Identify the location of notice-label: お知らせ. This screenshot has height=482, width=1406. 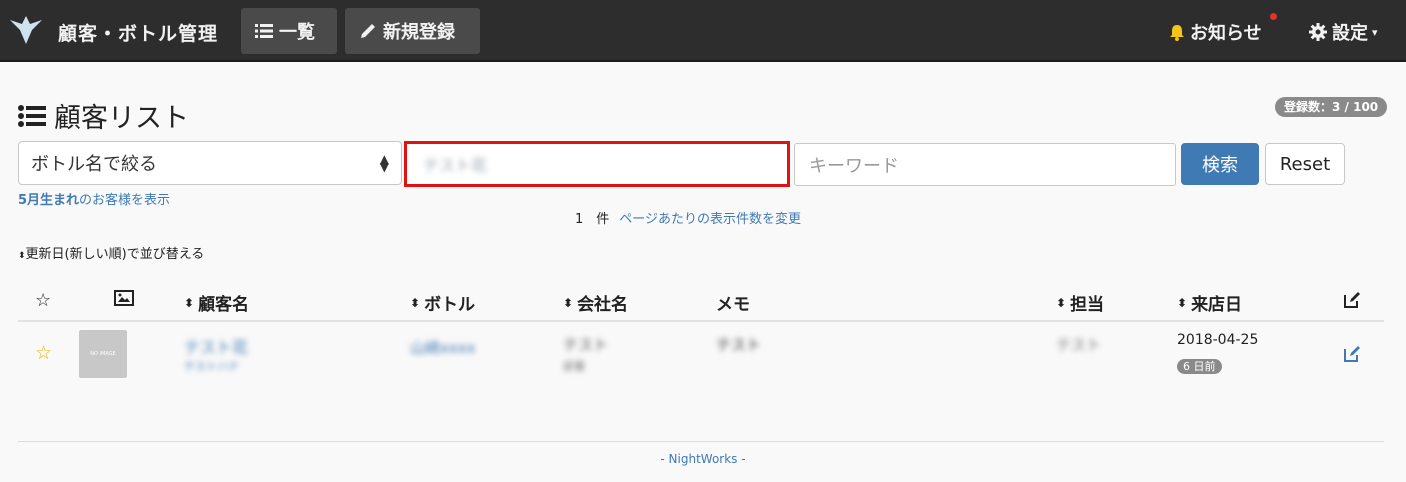
(1226, 33).